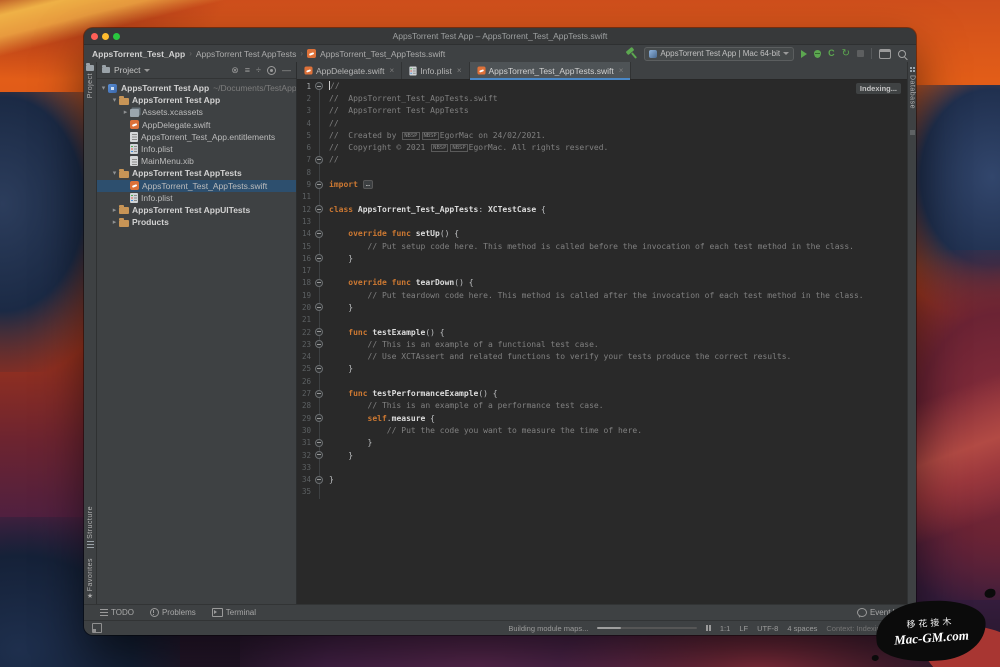  Describe the element at coordinates (602, 443) in the screenshot. I see `code-line: 31 }` at that location.